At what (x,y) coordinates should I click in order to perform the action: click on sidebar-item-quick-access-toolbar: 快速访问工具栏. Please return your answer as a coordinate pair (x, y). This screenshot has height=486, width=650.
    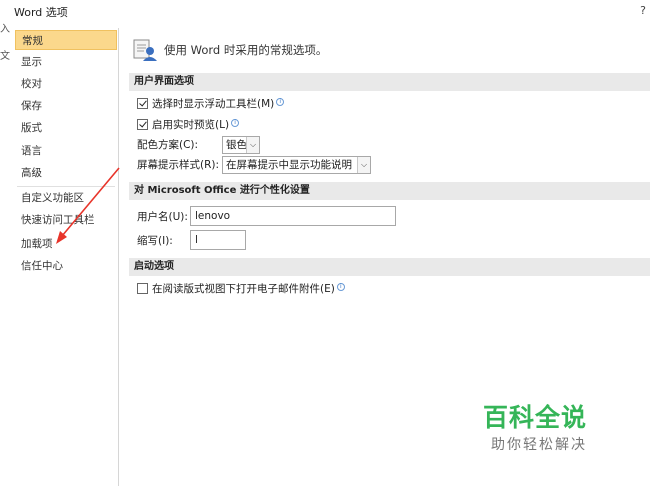
    Looking at the image, I should click on (66, 220).